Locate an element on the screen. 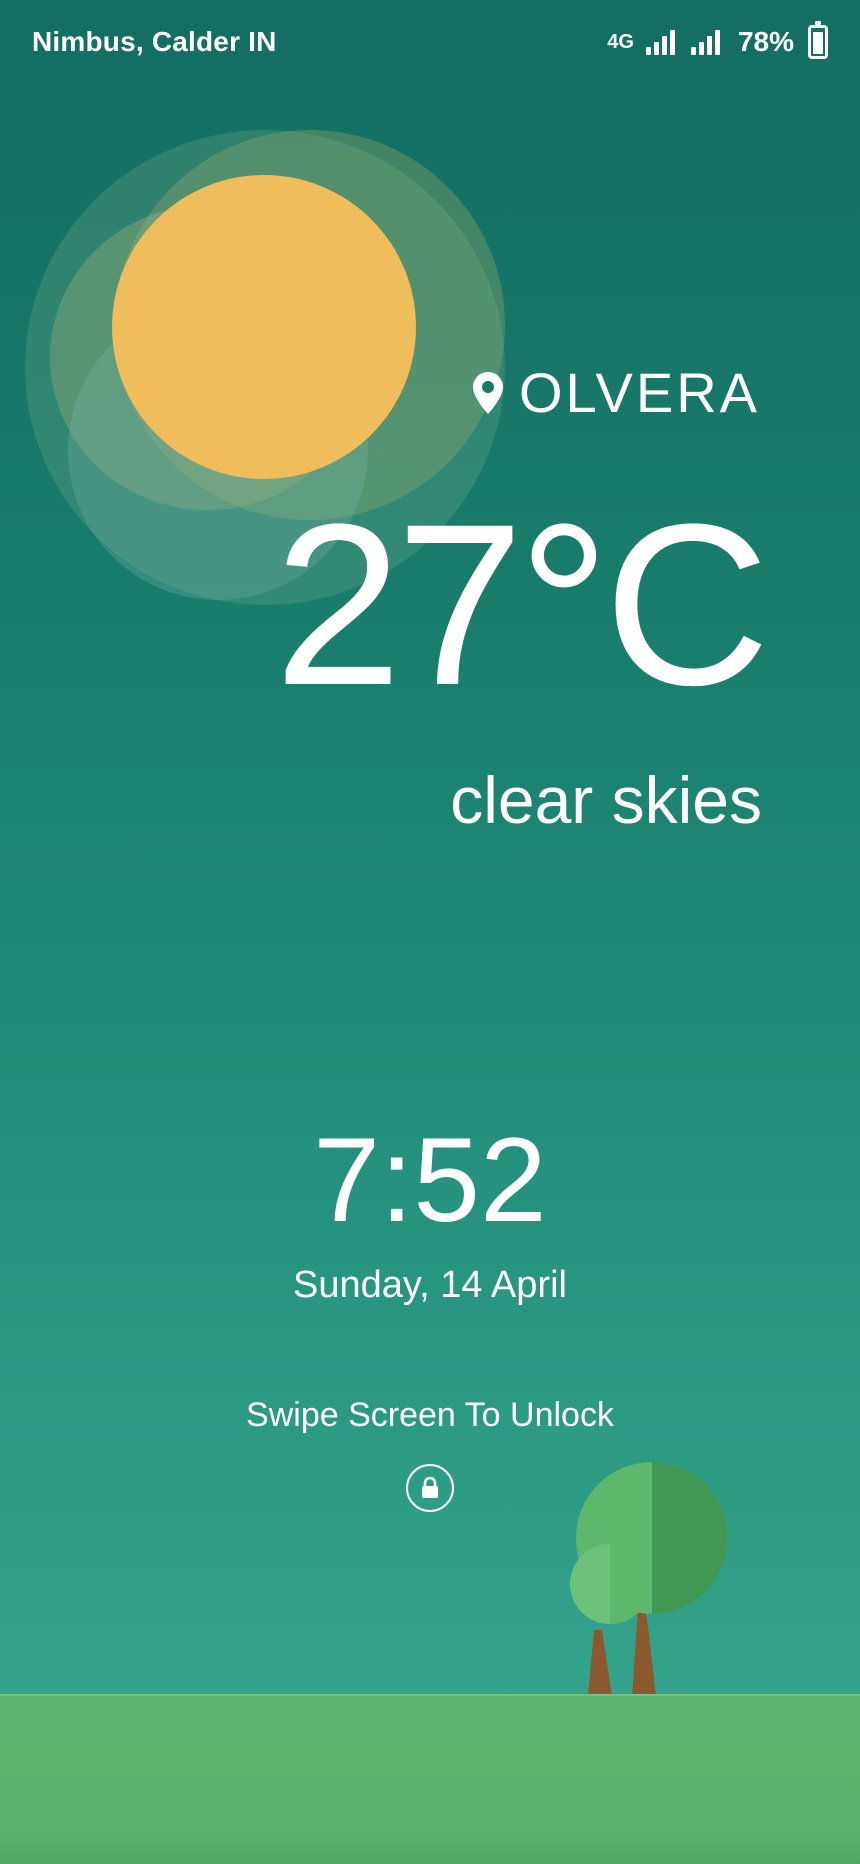  carrier-name: Nimbus, Calder IN is located at coordinates (154, 41).